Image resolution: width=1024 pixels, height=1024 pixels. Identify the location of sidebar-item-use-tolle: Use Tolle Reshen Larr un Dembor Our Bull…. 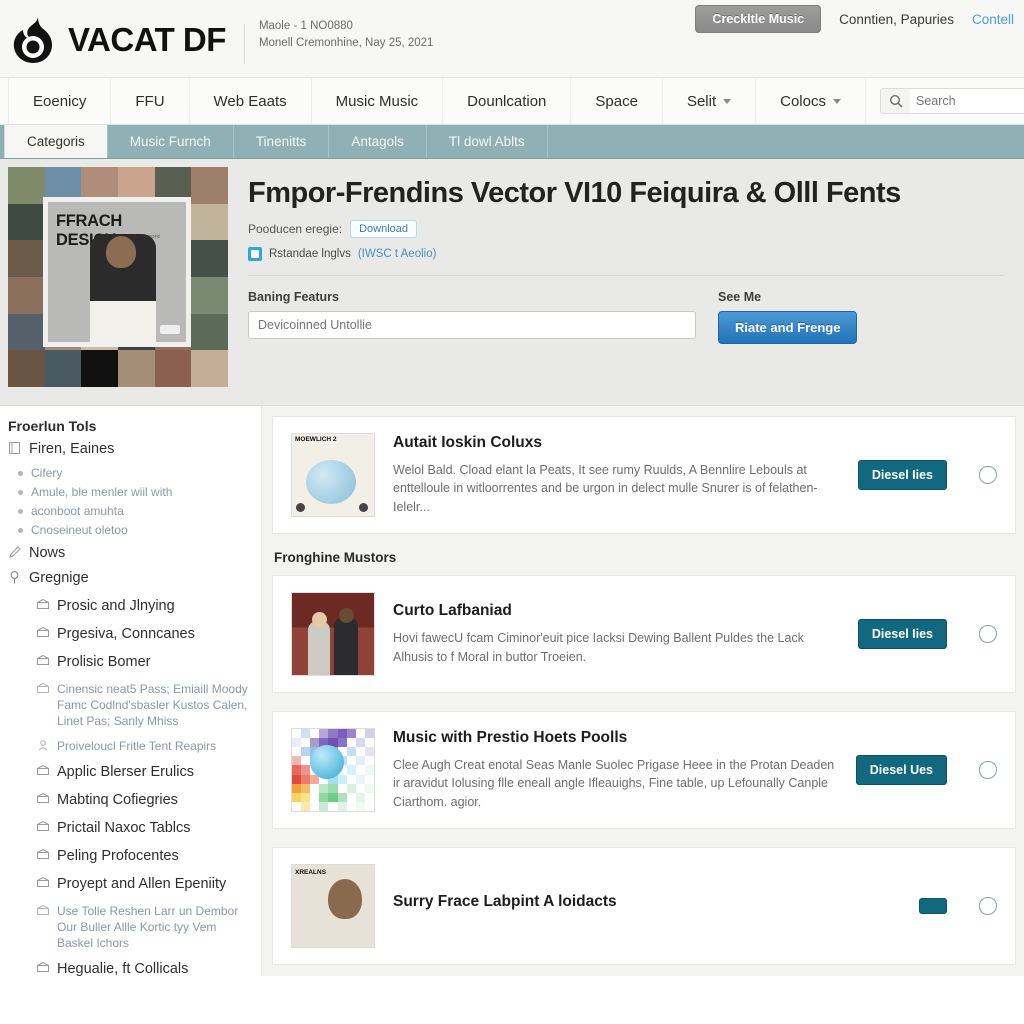
(129, 927).